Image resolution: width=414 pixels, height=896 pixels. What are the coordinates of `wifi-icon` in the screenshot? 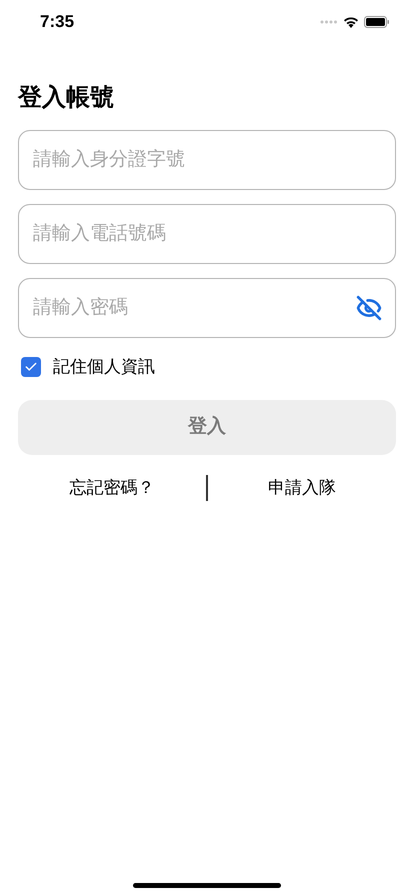 It's located at (351, 22).